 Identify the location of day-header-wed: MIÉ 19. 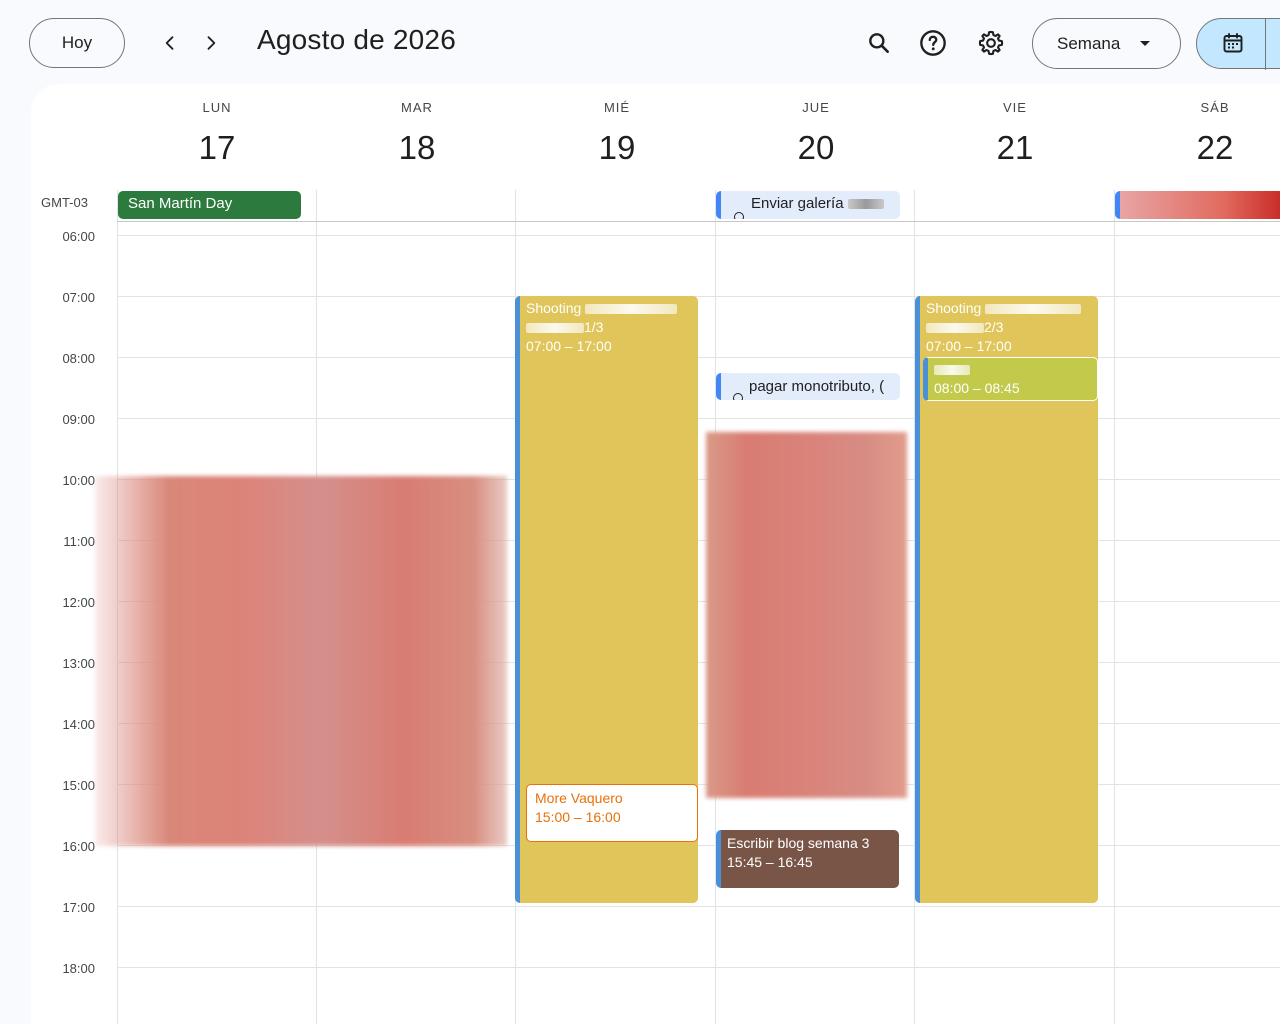
(617, 137).